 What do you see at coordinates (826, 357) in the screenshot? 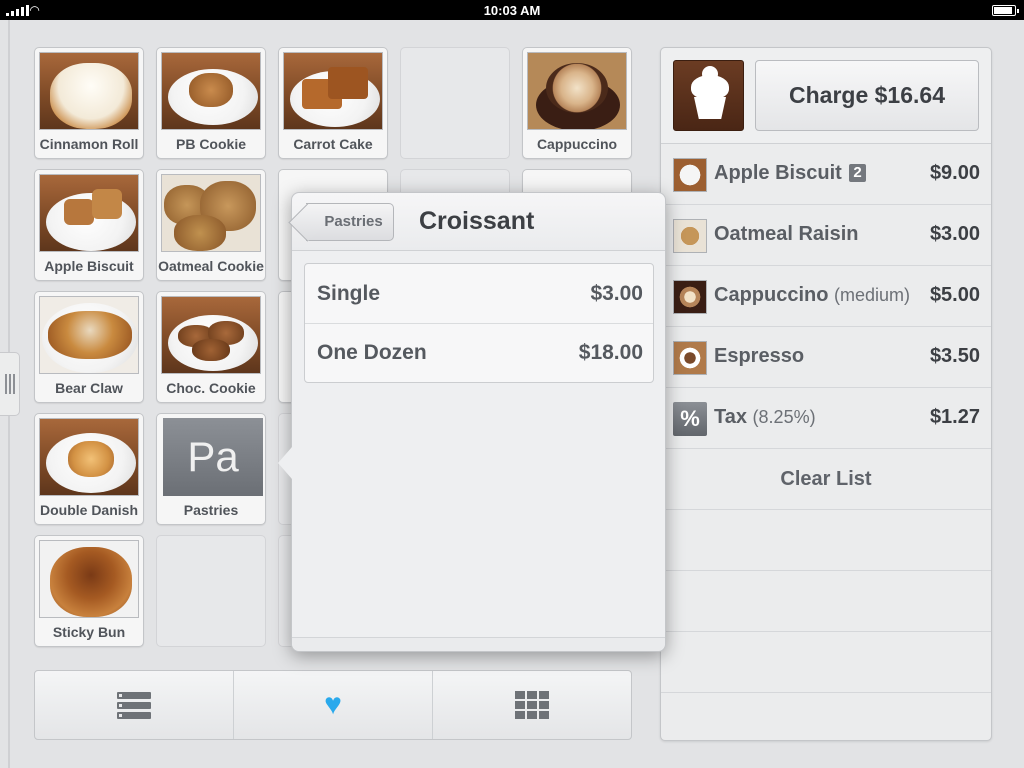
I see `cart-item: Espresso $3.50` at bounding box center [826, 357].